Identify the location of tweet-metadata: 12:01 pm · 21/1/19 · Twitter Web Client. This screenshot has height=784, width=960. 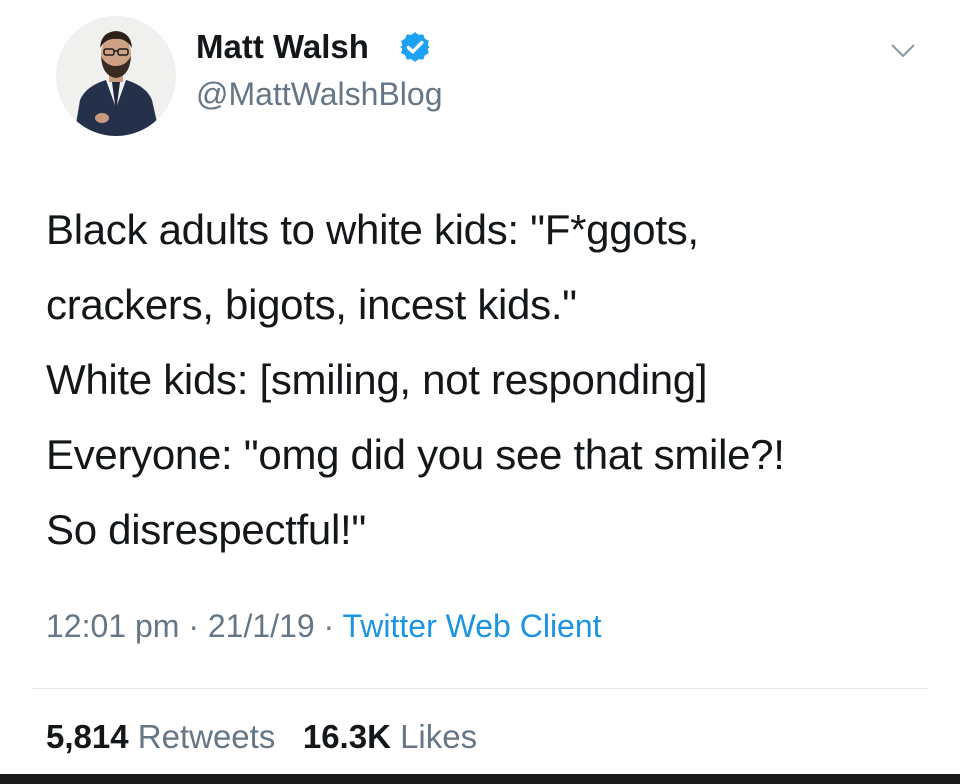
(324, 626).